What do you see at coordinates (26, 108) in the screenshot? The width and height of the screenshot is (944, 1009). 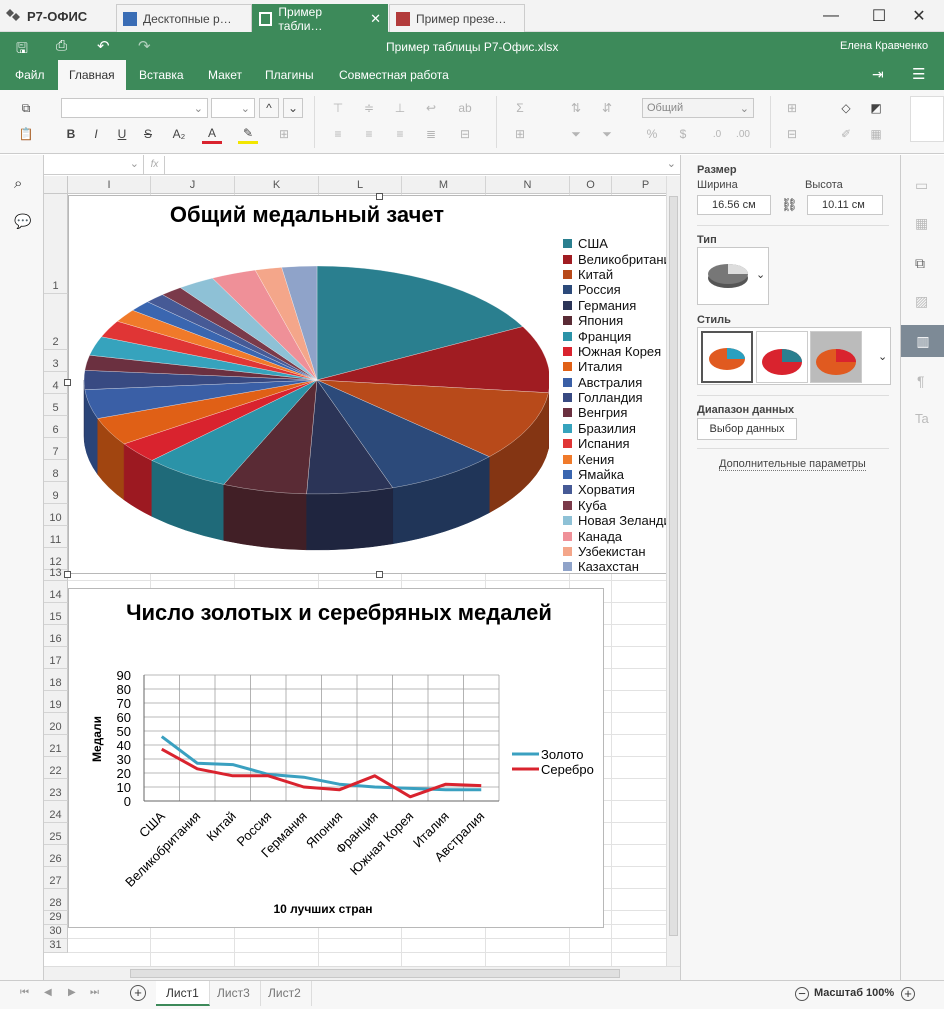 I see `copy-icon: ⧉` at bounding box center [26, 108].